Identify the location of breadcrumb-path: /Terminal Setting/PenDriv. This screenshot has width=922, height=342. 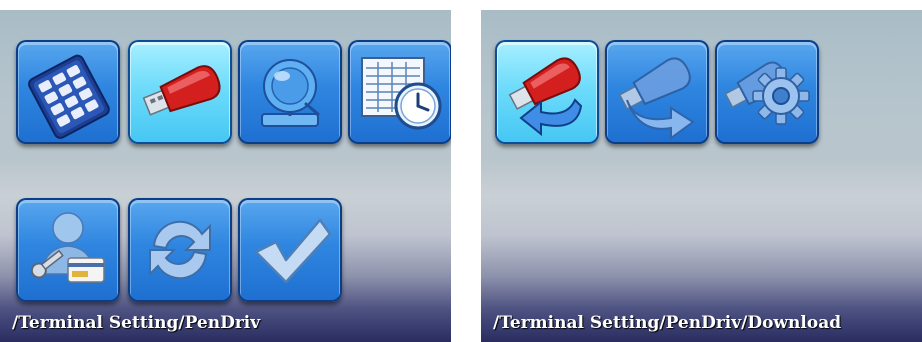
(136, 323).